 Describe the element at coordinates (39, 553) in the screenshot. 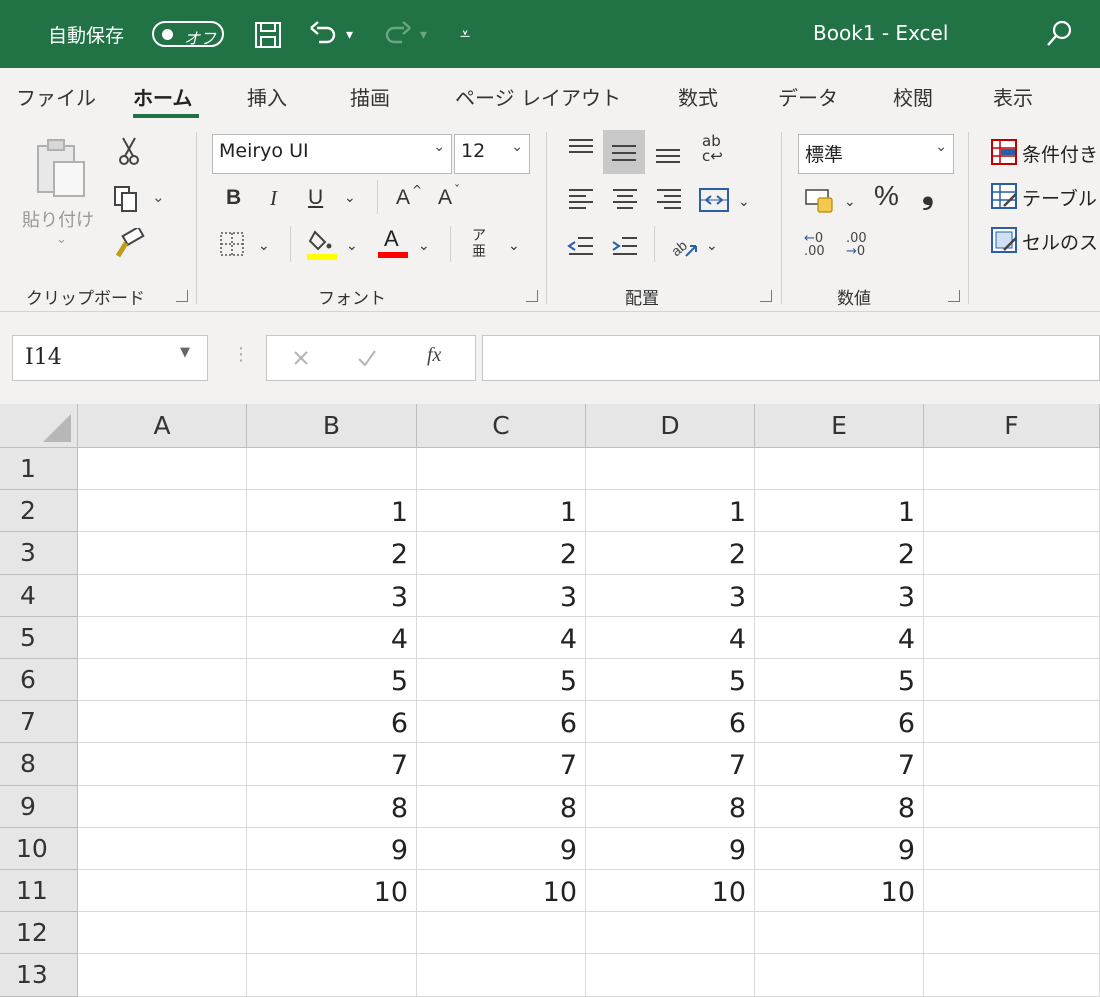

I see `row-header-3: 3` at that location.